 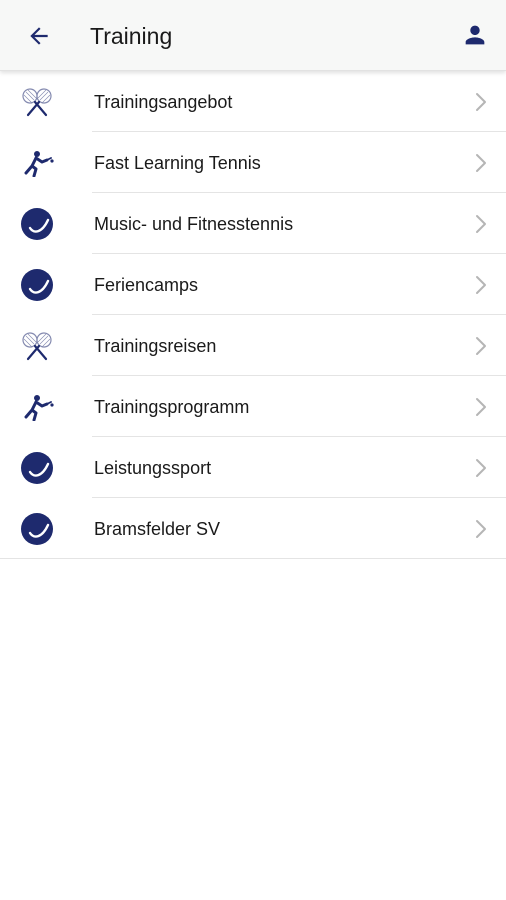 I want to click on back-button, so click(x=39, y=36).